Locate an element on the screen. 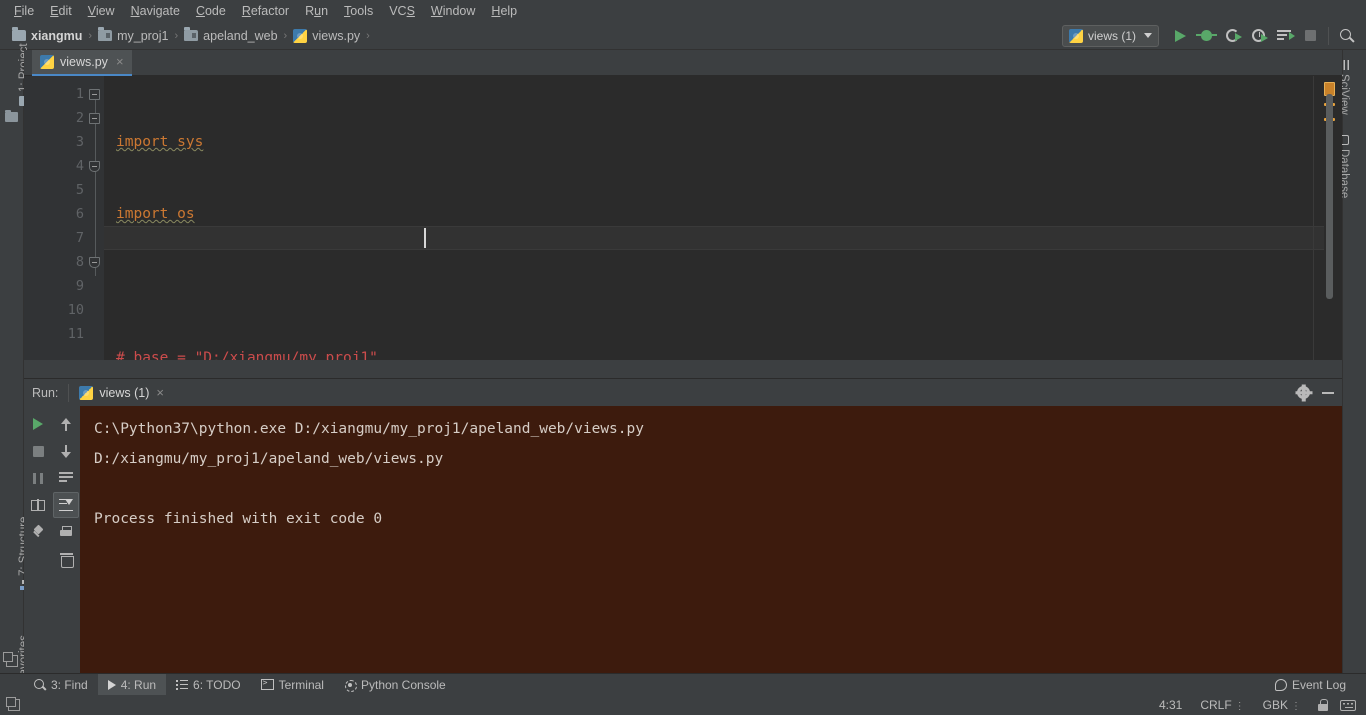  editor-scrollbar is located at coordinates (1330, 218).